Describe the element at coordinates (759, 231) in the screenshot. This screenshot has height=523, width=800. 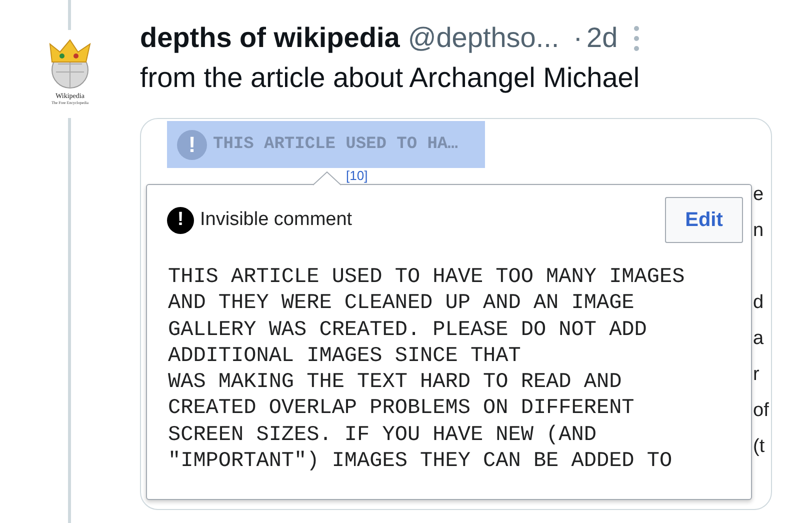
I see `text-fragment: n` at that location.